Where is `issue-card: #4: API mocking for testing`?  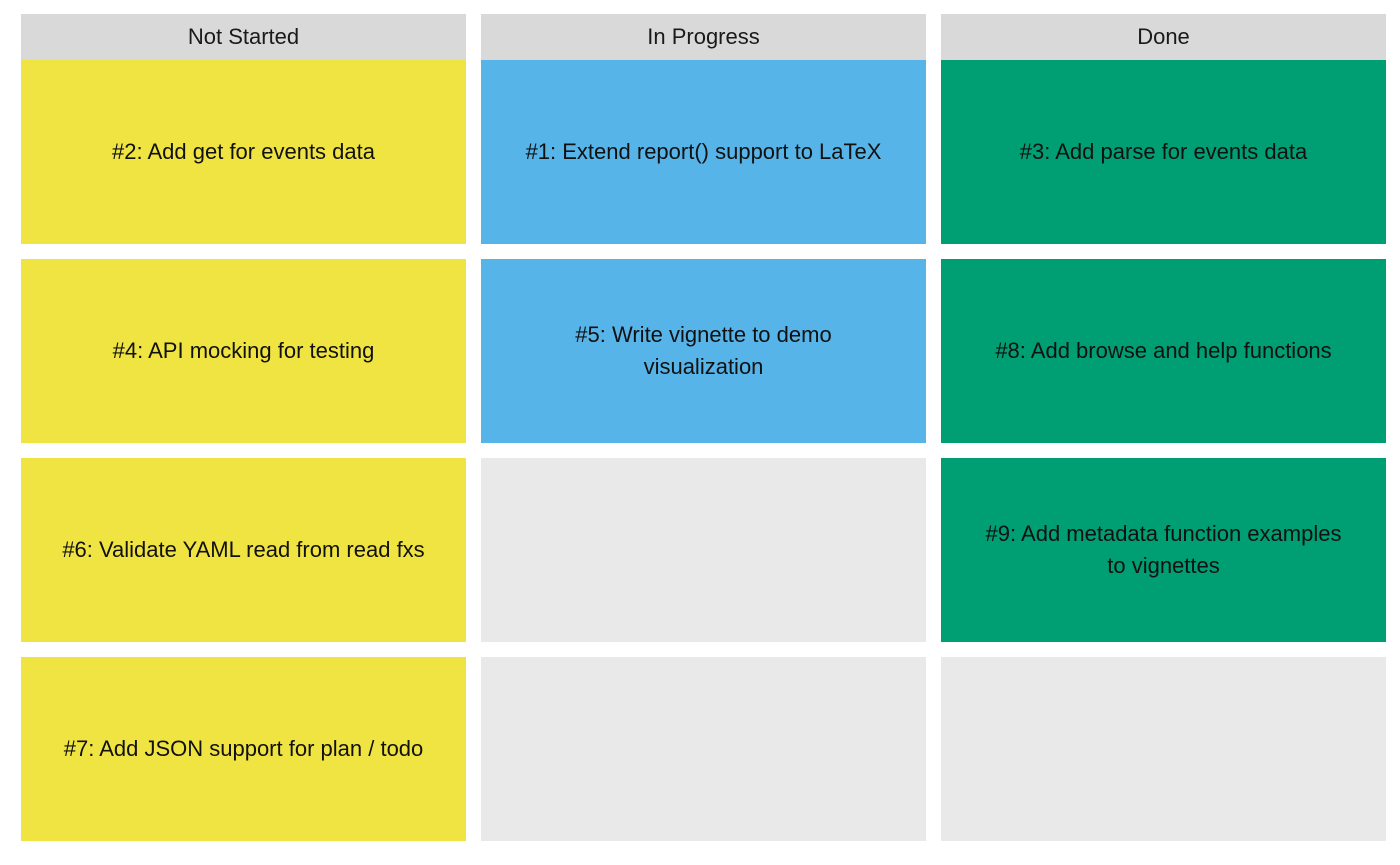
issue-card: #4: API mocking for testing is located at coordinates (243, 351).